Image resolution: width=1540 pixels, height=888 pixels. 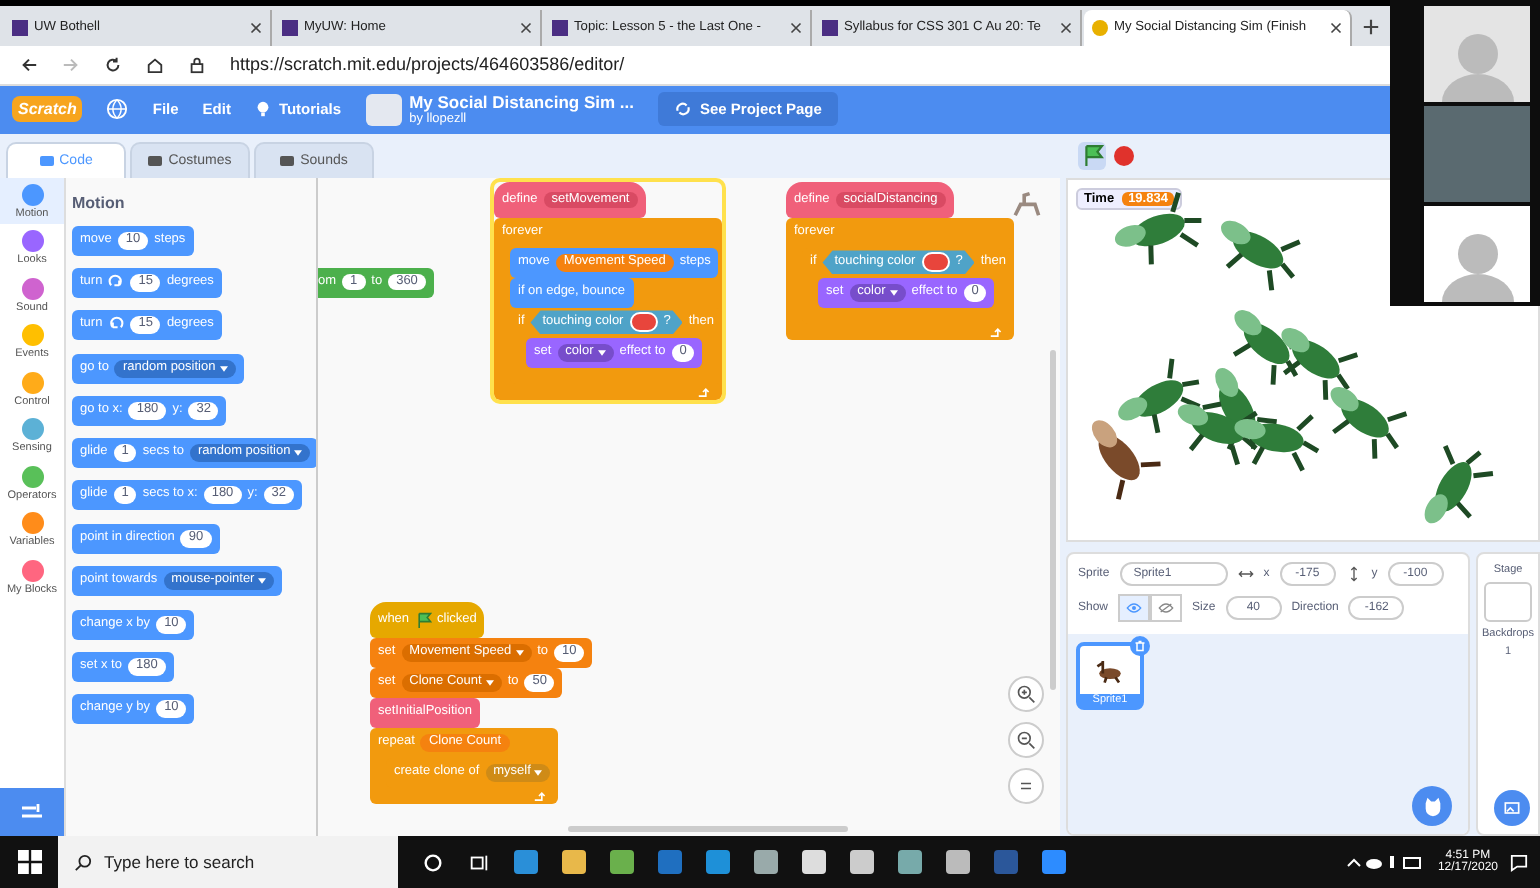 I want to click on choose-sprite-button, so click(x=1432, y=806).